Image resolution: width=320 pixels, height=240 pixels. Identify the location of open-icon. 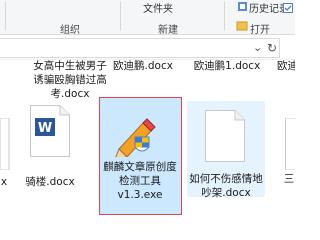
(242, 26).